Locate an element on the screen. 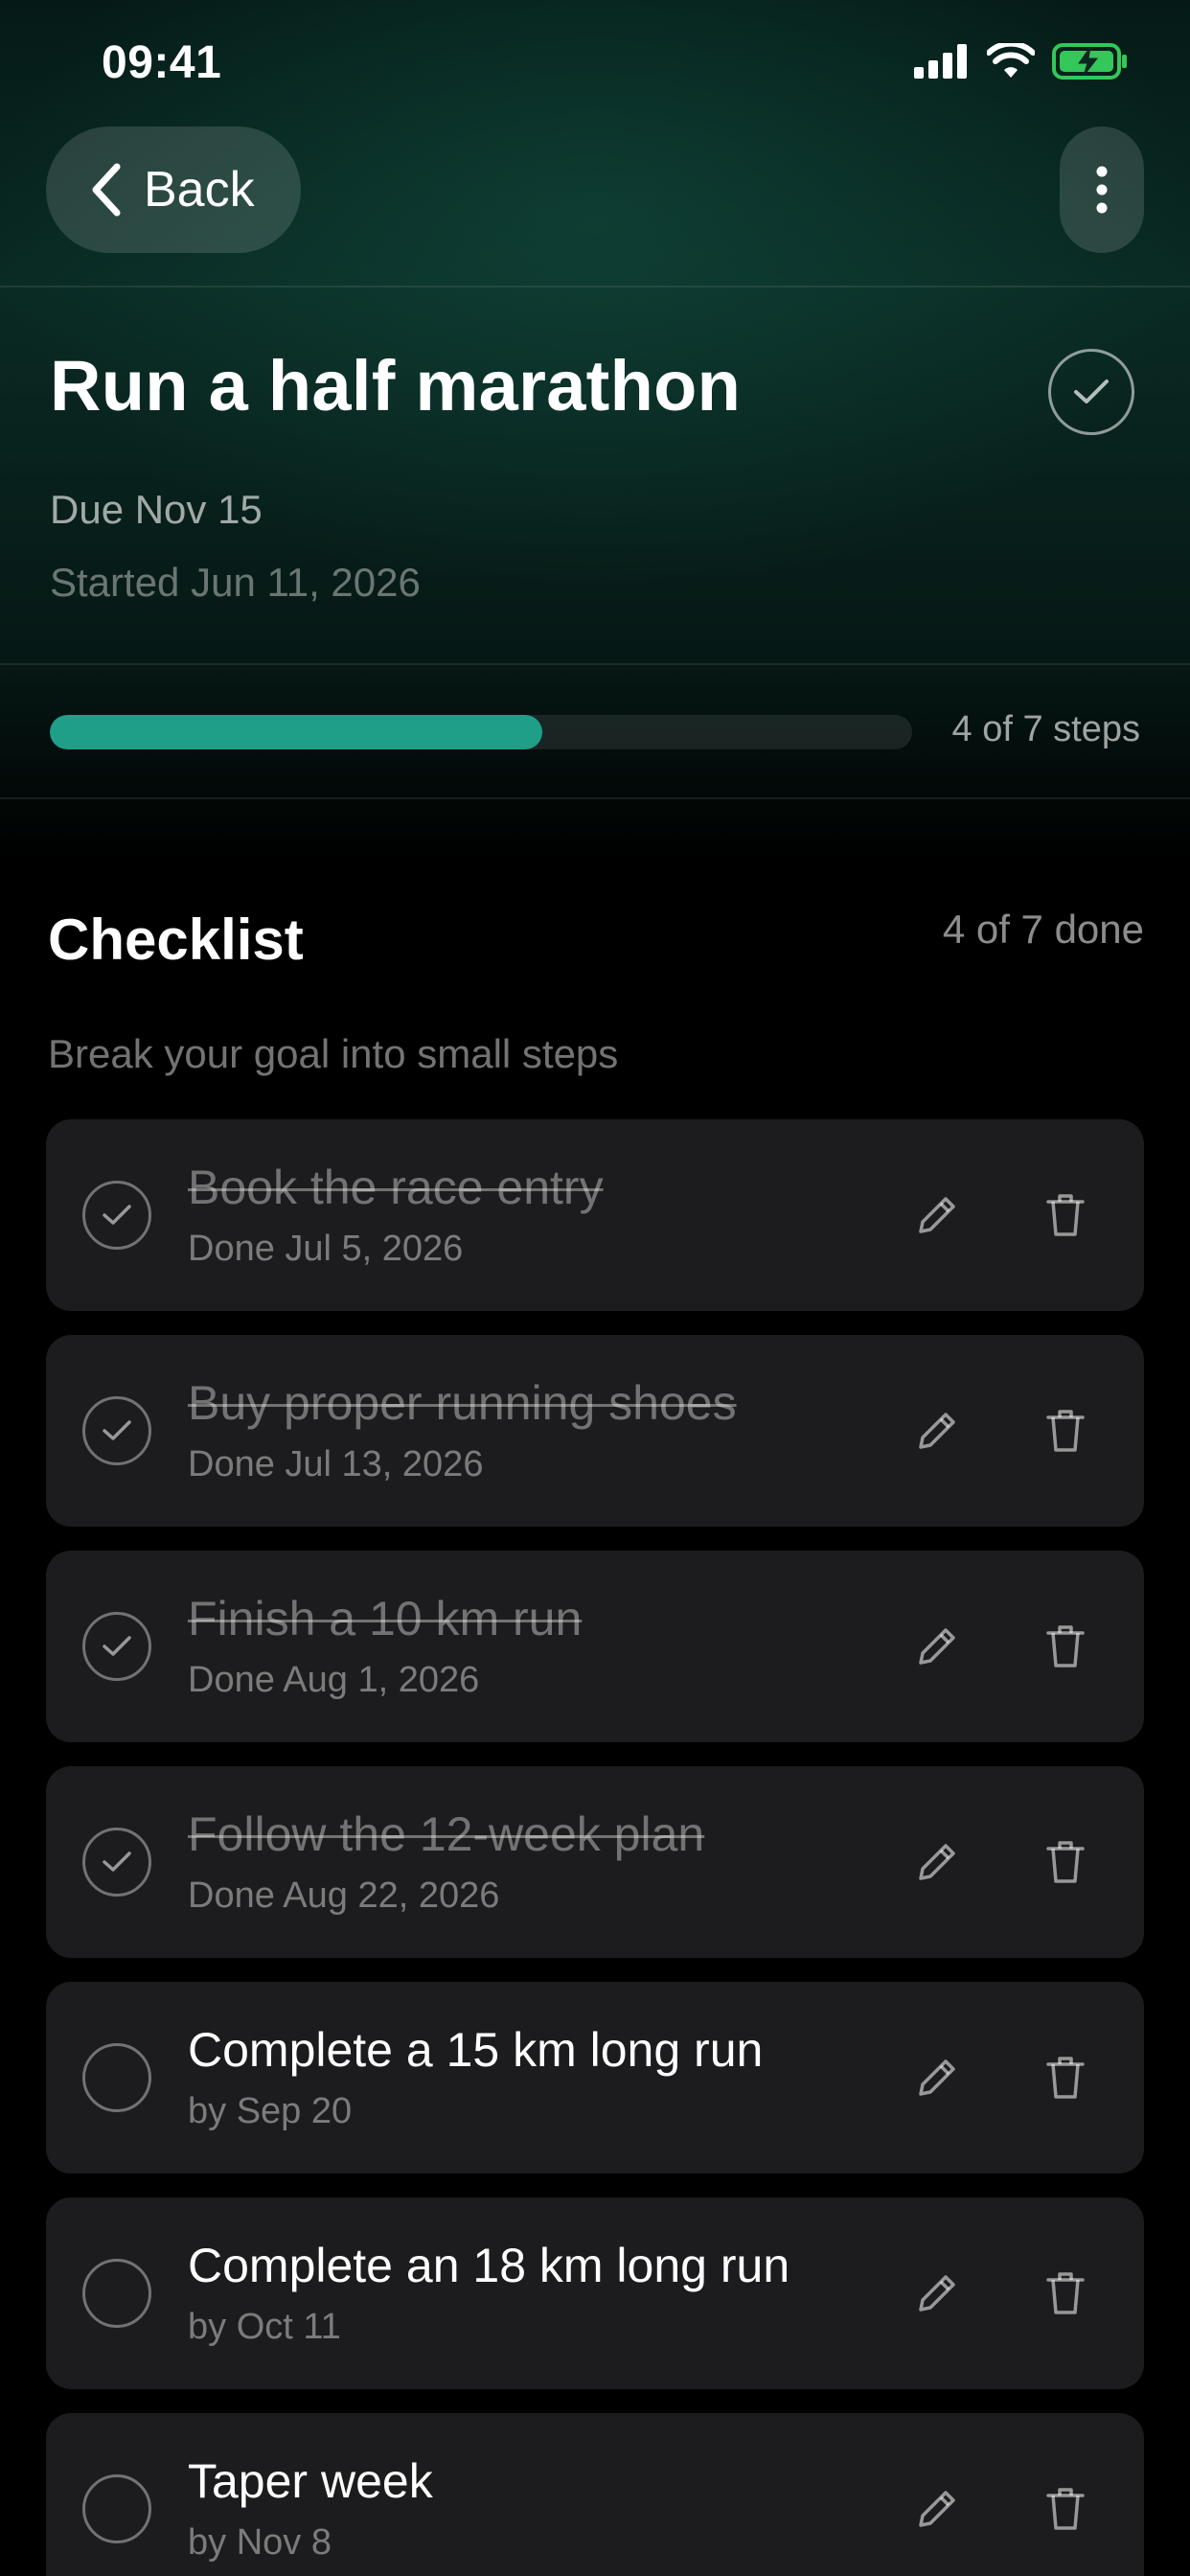  item-title: Follow the 12-week plan is located at coordinates (447, 1834).